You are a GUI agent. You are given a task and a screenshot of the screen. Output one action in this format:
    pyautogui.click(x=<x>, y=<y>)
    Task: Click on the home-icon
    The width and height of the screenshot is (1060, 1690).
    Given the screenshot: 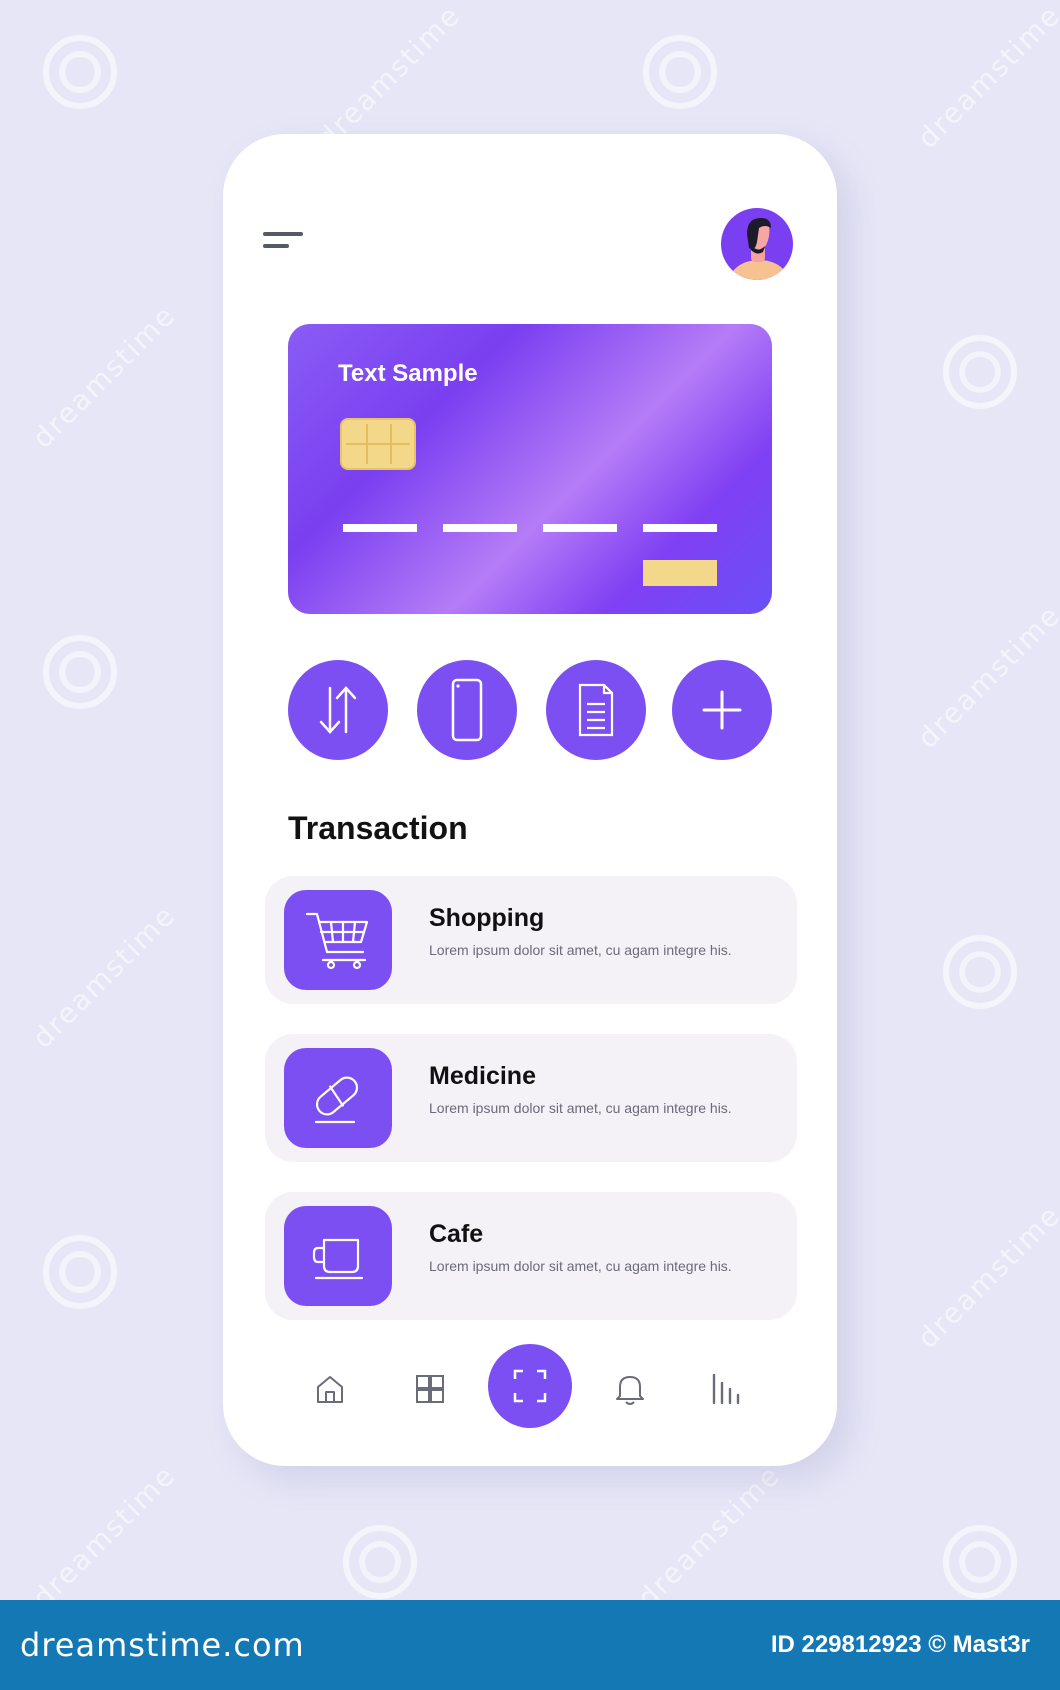 What is the action you would take?
    pyautogui.click(x=330, y=1389)
    